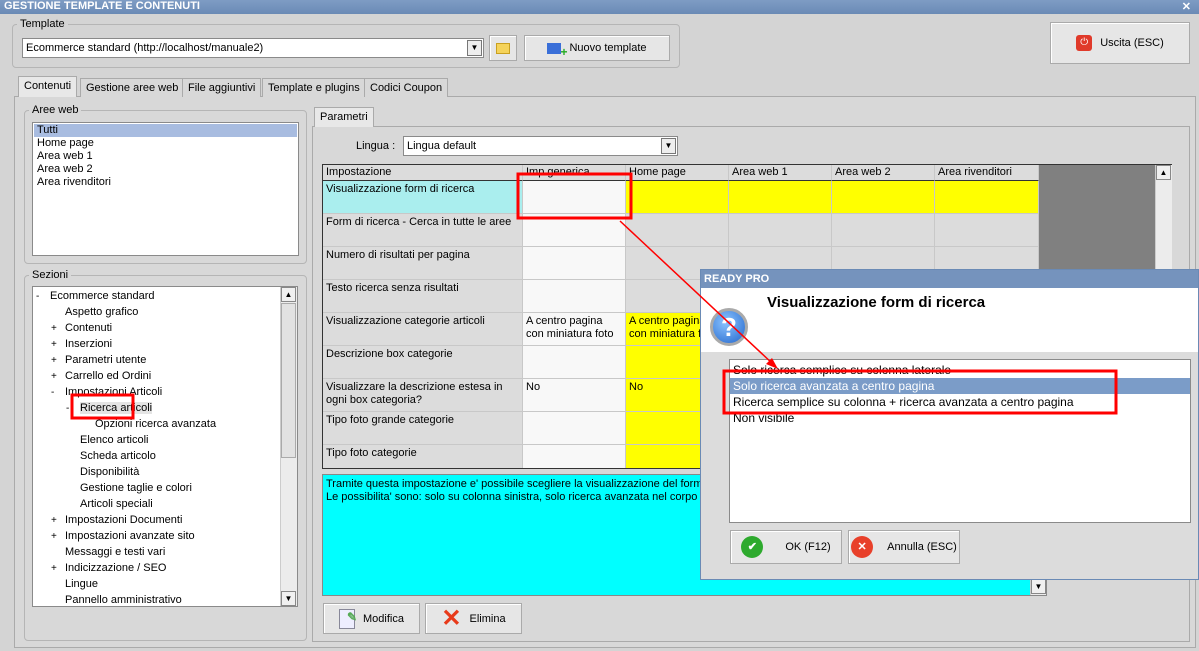 Image resolution: width=1199 pixels, height=651 pixels. Describe the element at coordinates (95, 296) in the screenshot. I see `tree-item: - Ecommerce standard` at that location.